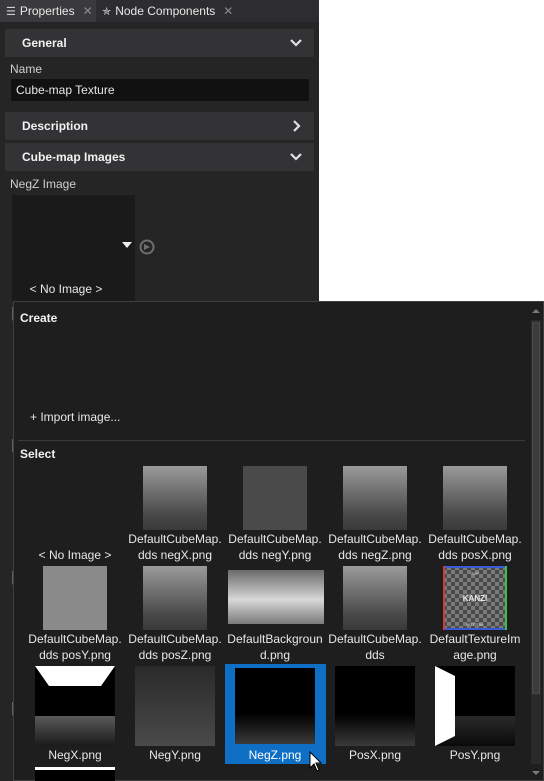 This screenshot has height=781, width=544. I want to click on negz-image-dropdown: < No Image >, so click(73, 248).